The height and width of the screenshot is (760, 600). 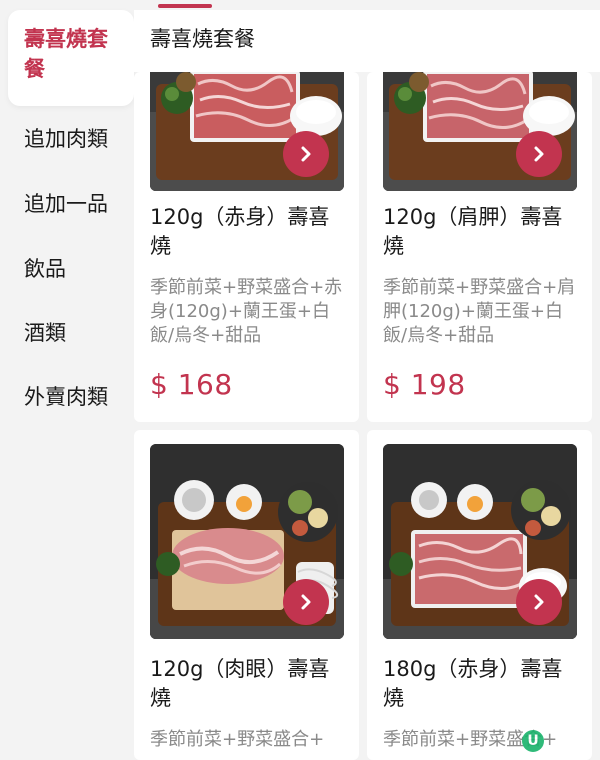 I want to click on active-tab-indicator, so click(x=185, y=6).